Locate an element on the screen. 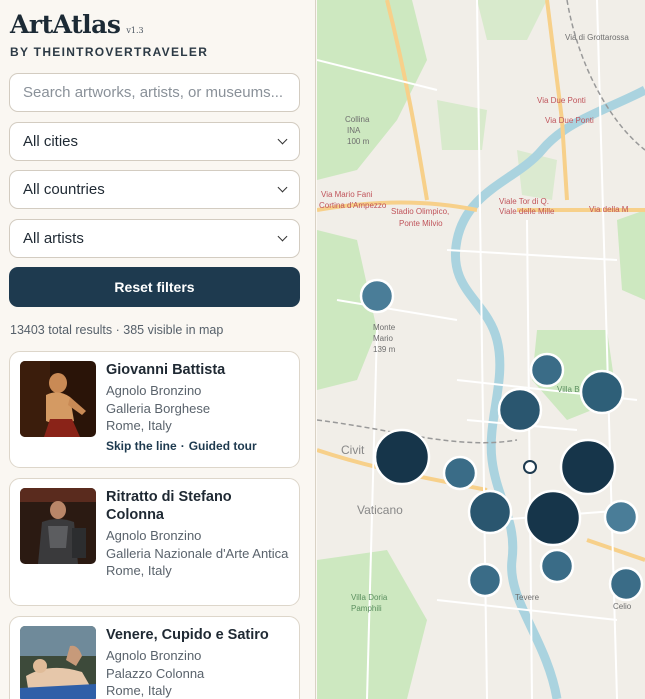  app-version: v1.3 is located at coordinates (135, 30).